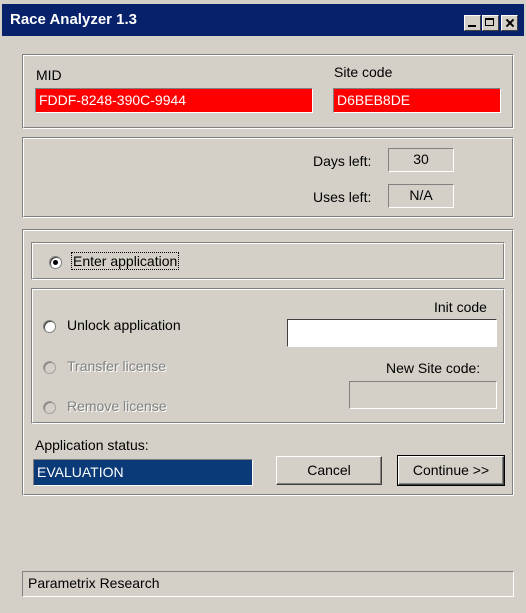 This screenshot has width=526, height=613. I want to click on init-code-input, so click(392, 333).